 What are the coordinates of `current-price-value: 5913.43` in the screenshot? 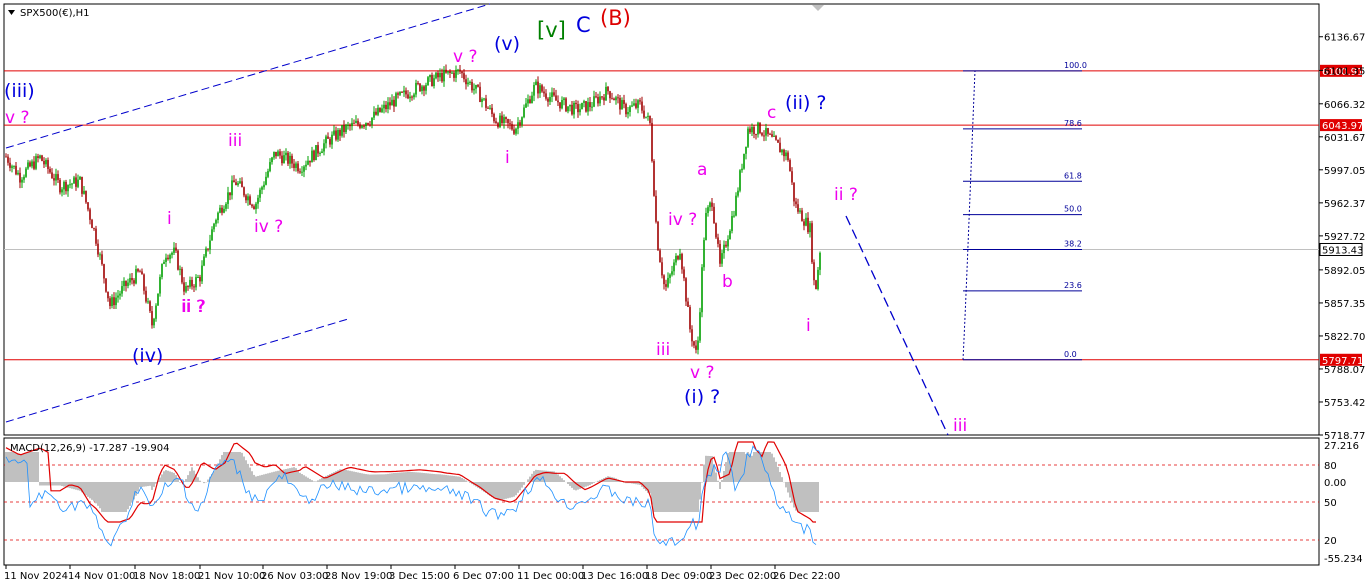 It's located at (1342, 250).